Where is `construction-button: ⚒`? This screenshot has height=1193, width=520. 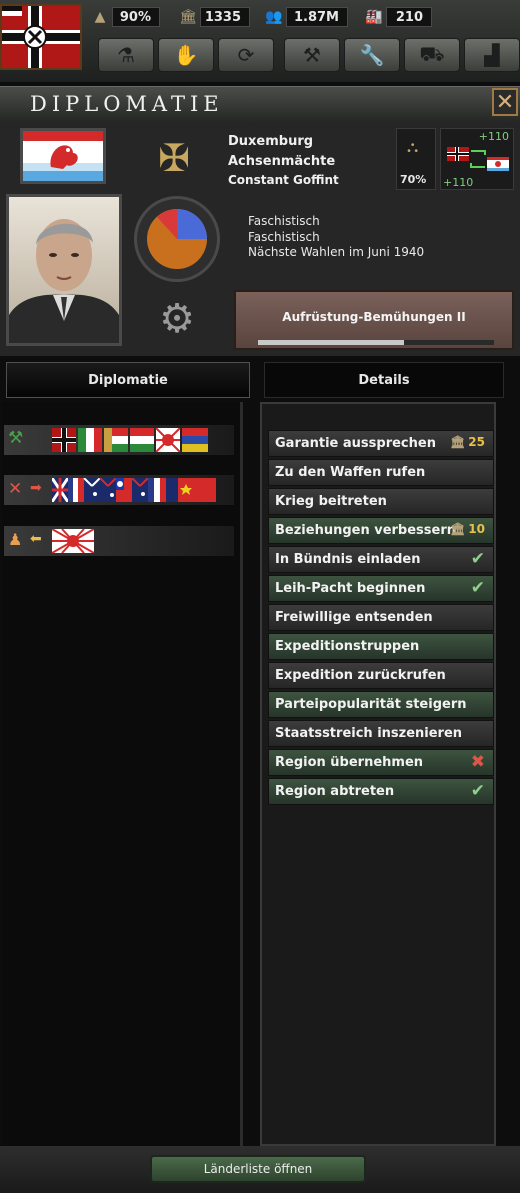
construction-button: ⚒ is located at coordinates (312, 55).